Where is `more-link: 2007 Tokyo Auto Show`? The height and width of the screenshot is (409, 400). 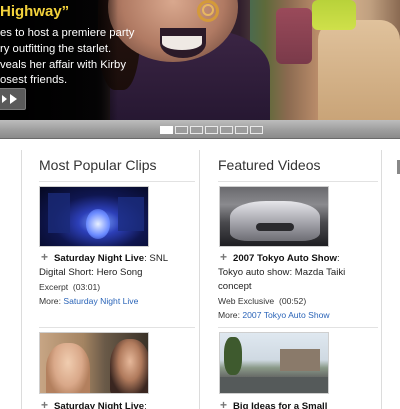
more-link: 2007 Tokyo Auto Show is located at coordinates (285, 315).